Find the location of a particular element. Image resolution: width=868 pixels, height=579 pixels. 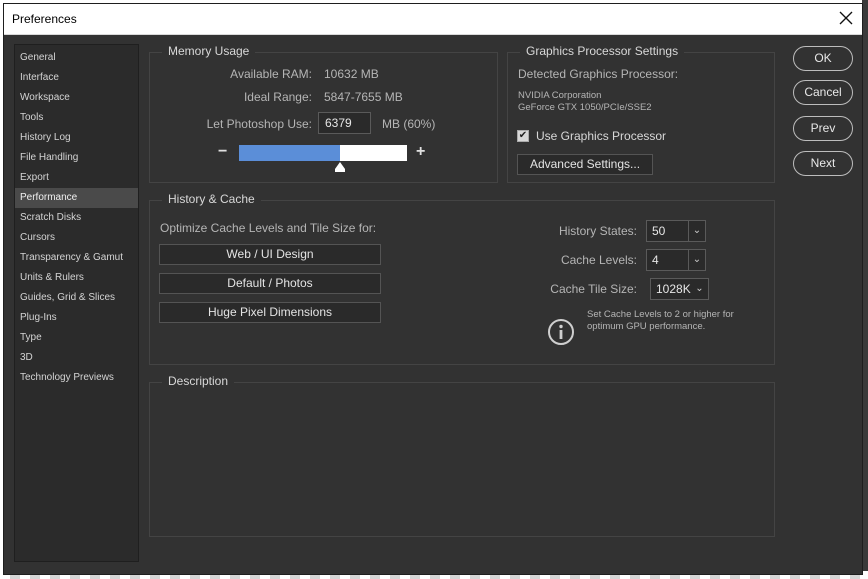

cache-info-line1: Set Cache Levels to 2 or higher for is located at coordinates (660, 314).